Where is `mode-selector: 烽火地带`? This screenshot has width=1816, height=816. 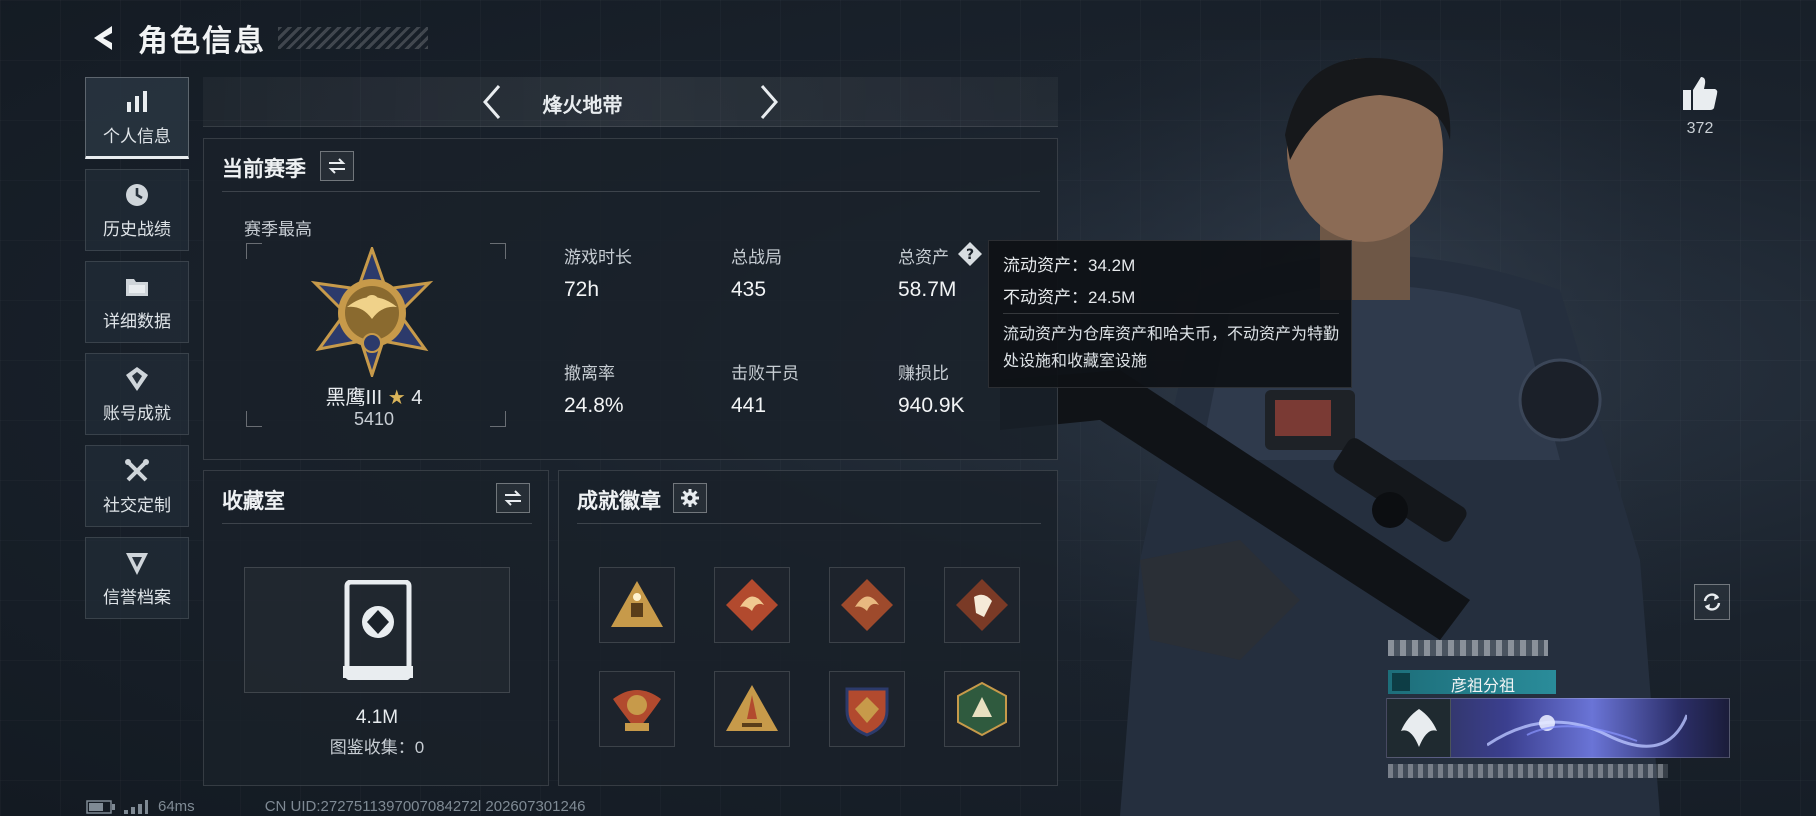 mode-selector: 烽火地带 is located at coordinates (630, 102).